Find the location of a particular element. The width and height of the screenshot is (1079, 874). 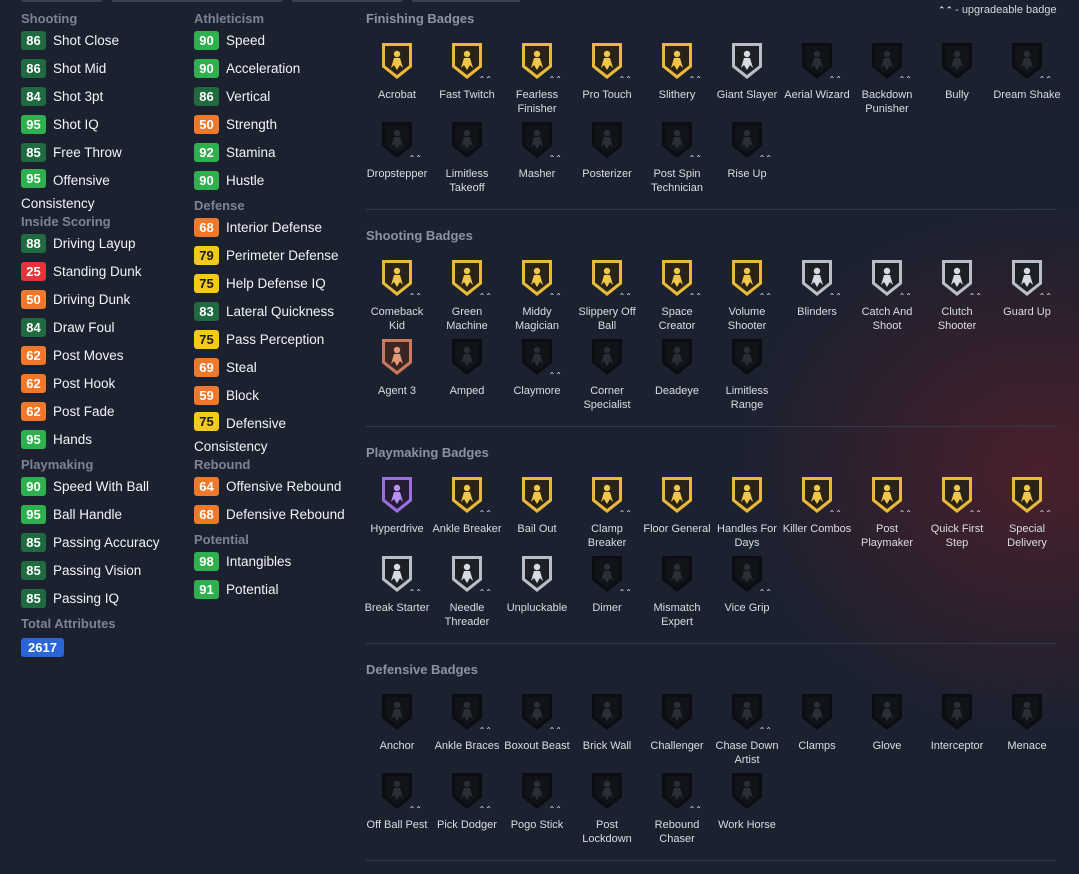

badge-guard-up: ⌃⌃ Guard Up is located at coordinates (1027, 288).